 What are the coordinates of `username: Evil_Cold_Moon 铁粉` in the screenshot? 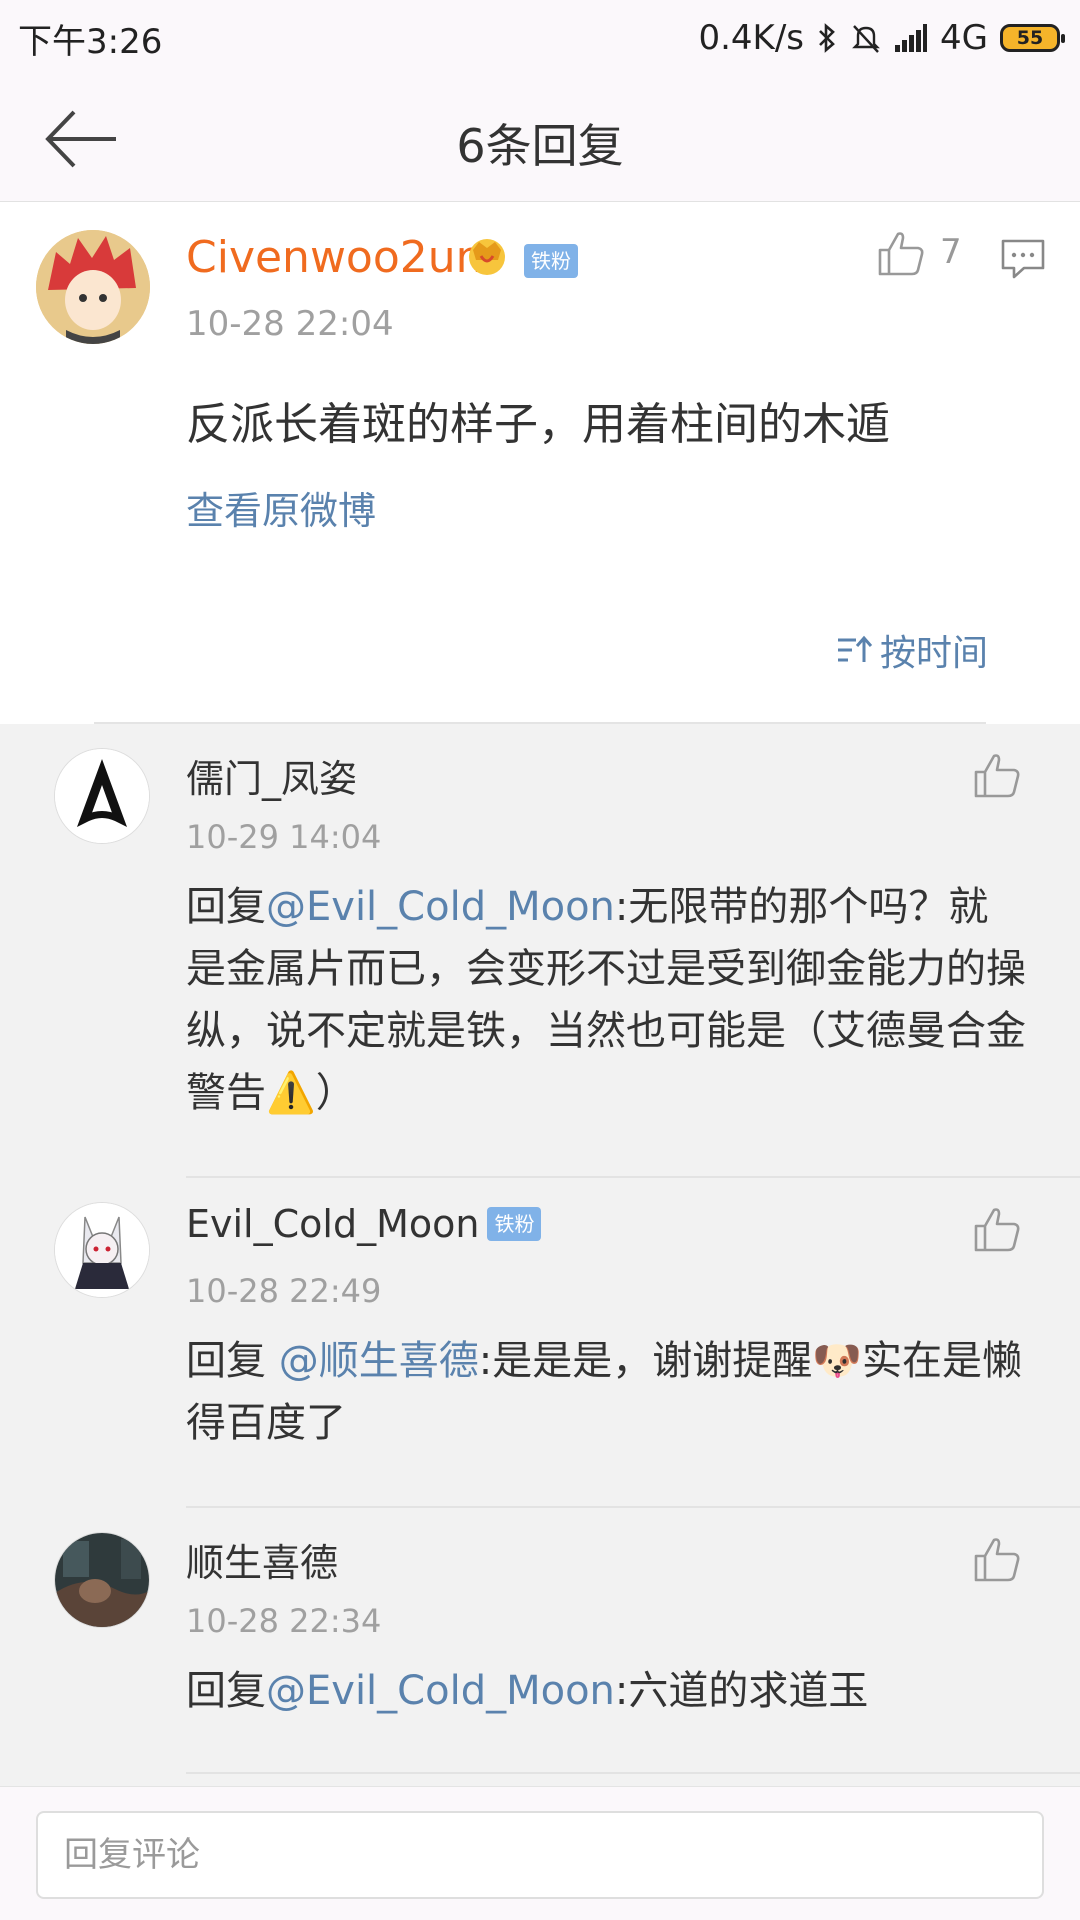 It's located at (364, 1224).